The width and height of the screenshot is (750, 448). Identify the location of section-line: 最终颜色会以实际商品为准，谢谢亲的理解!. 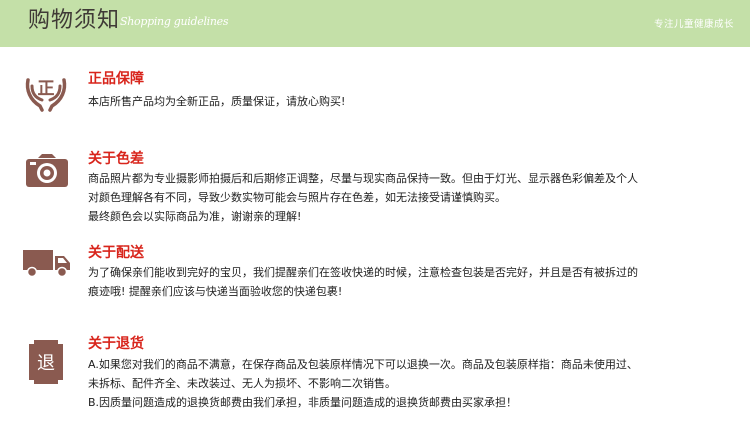
(195, 216).